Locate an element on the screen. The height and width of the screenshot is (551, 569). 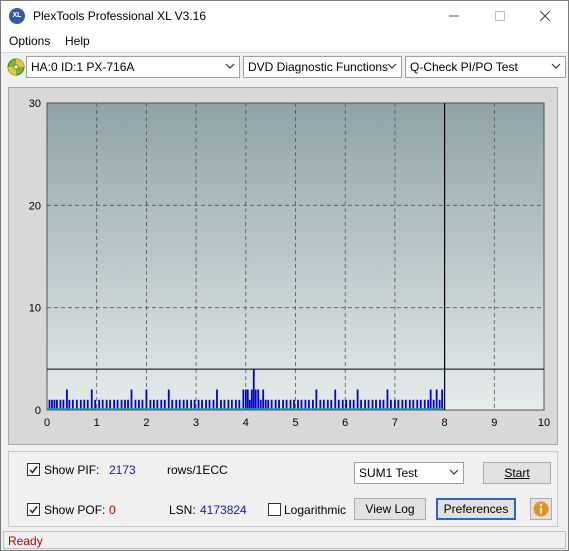
test-mode-value: SUM1 Test is located at coordinates (388, 473).